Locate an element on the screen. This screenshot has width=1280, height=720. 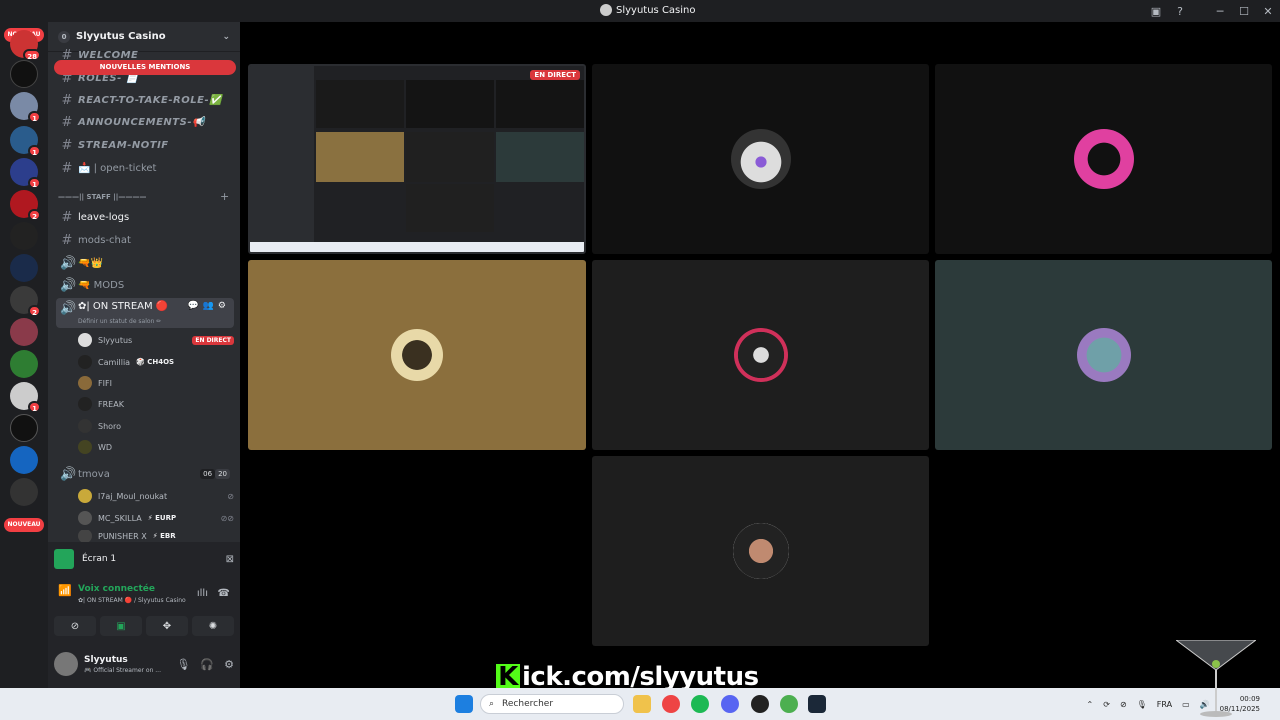
server-avatar-icon is located at coordinates (606, 10).